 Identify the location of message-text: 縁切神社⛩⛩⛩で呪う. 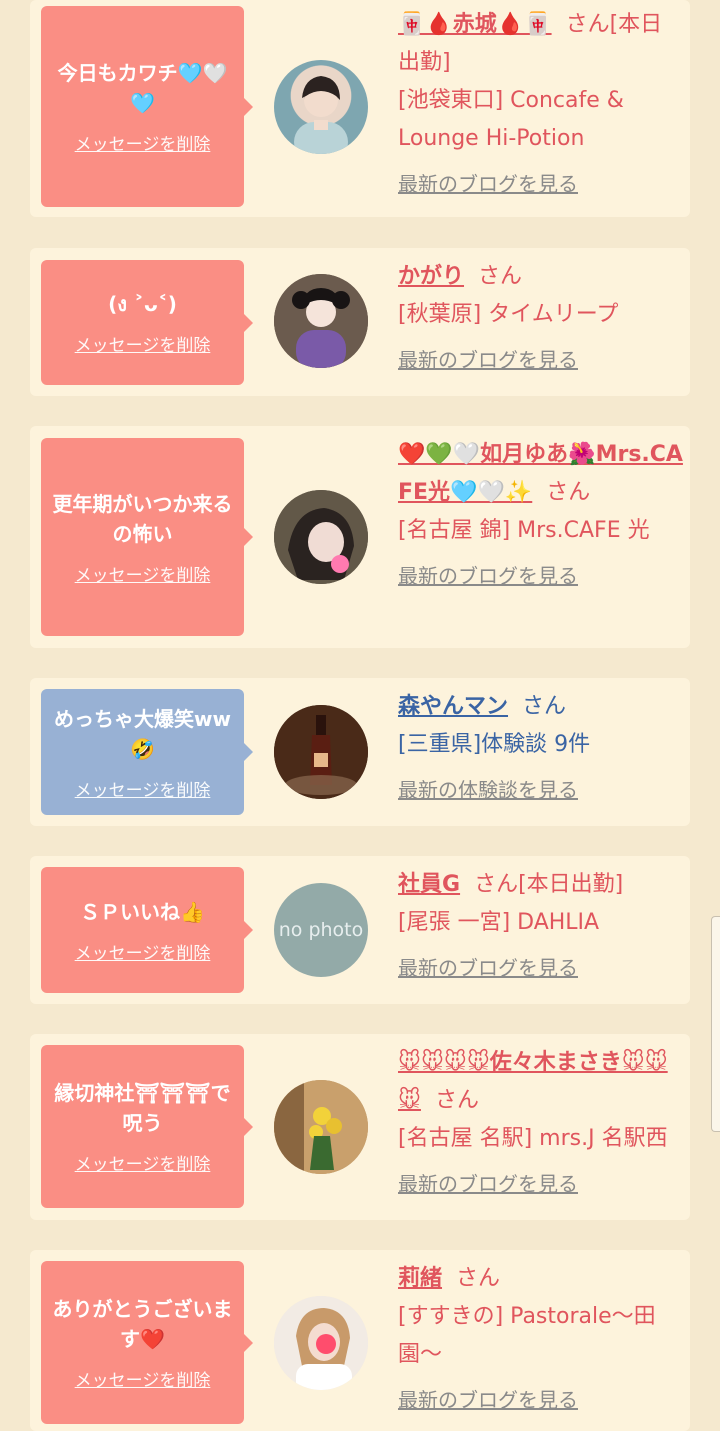
(142, 1108).